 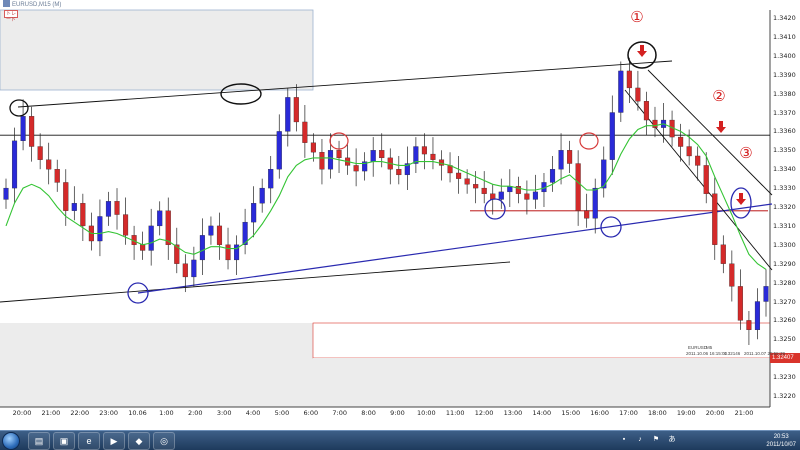 What do you see at coordinates (710, 132) in the screenshot?
I see `channel-line-upper` at bounding box center [710, 132].